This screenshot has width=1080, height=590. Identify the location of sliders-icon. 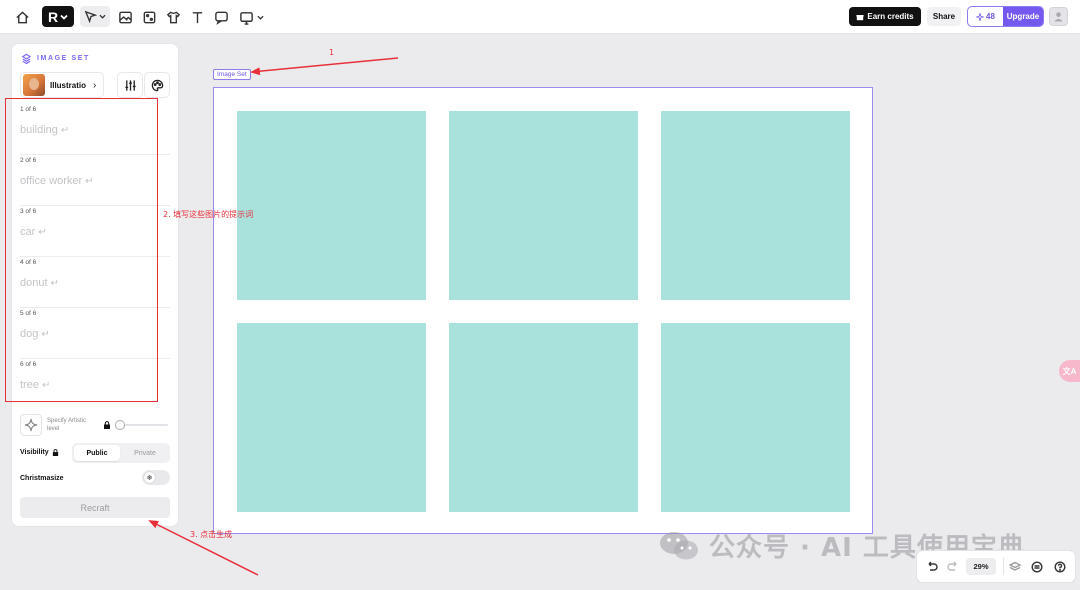
(130, 85).